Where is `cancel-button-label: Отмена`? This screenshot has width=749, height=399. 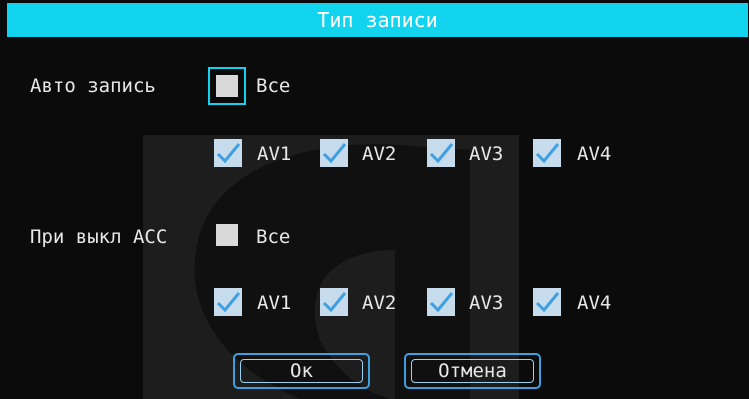
cancel-button-label: Отмена is located at coordinates (472, 371).